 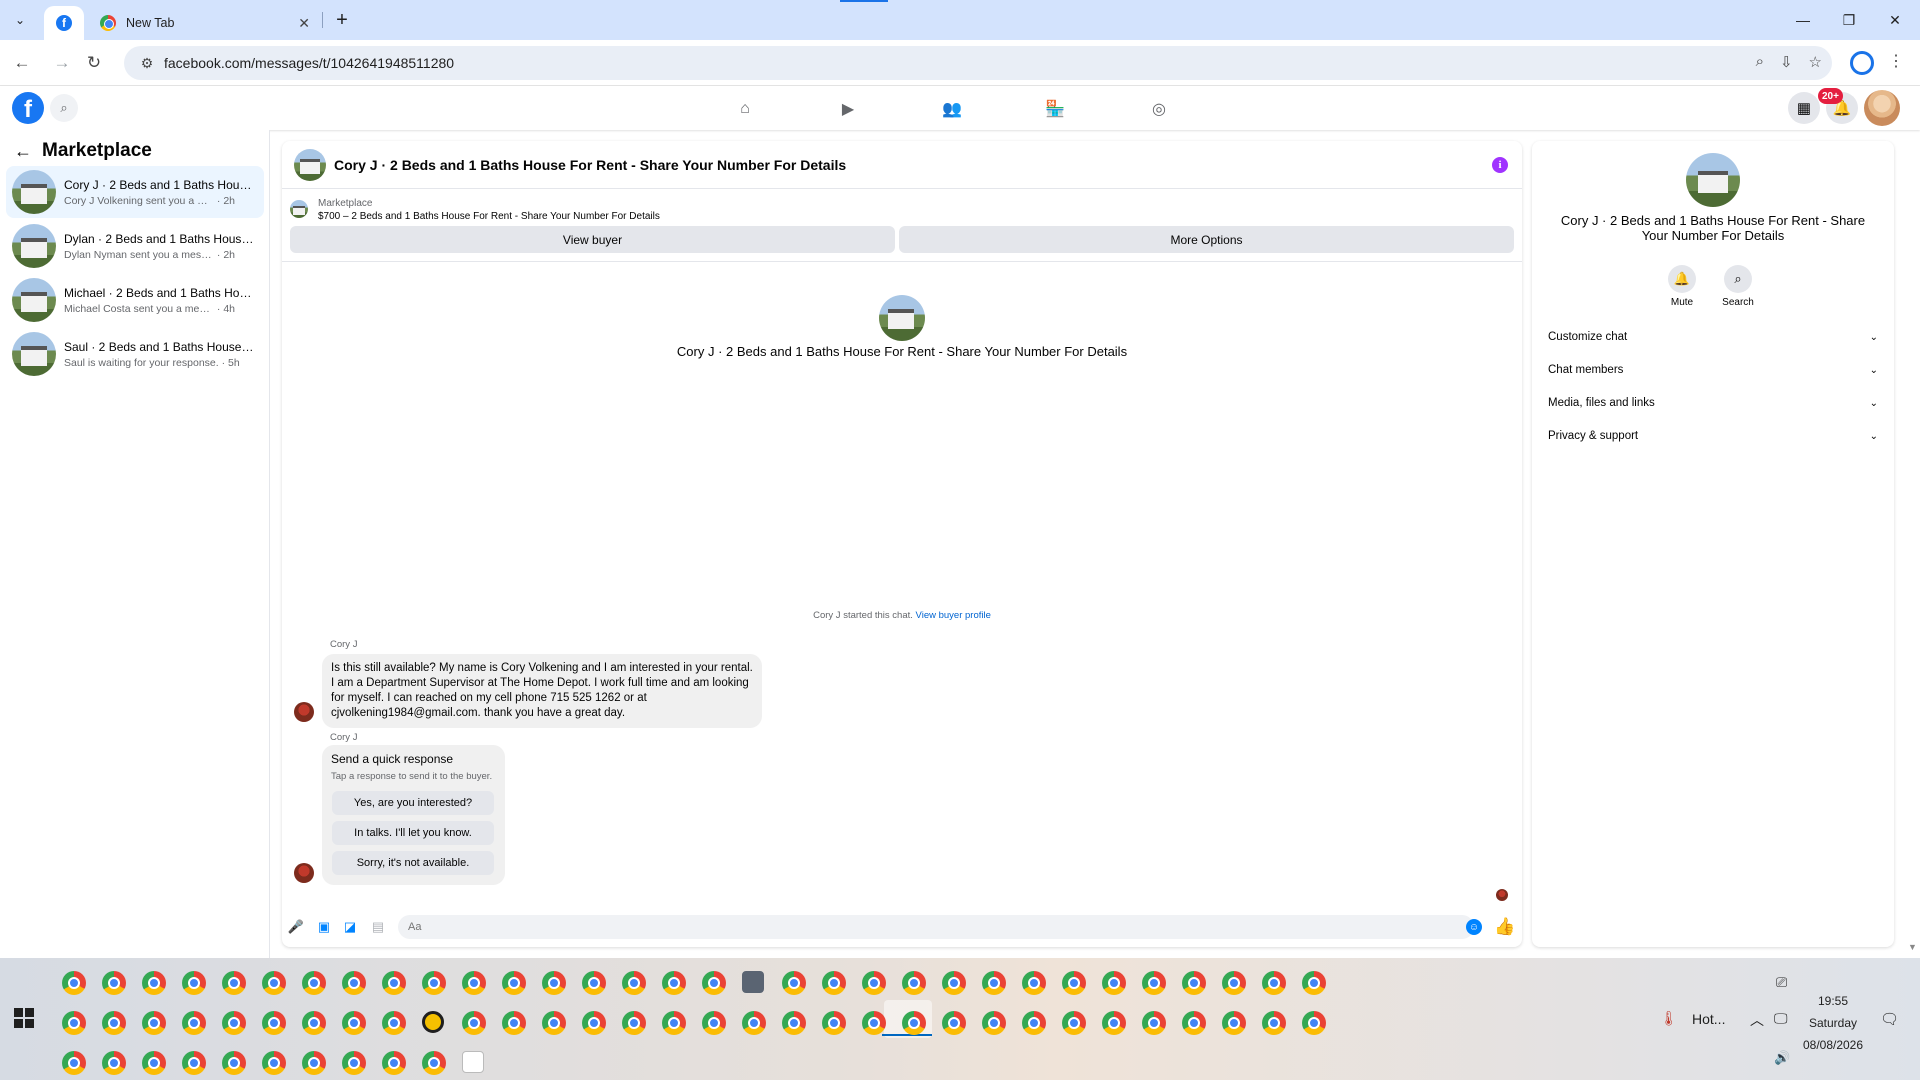 I want to click on install-app-icon: ⇩, so click(x=1786, y=62).